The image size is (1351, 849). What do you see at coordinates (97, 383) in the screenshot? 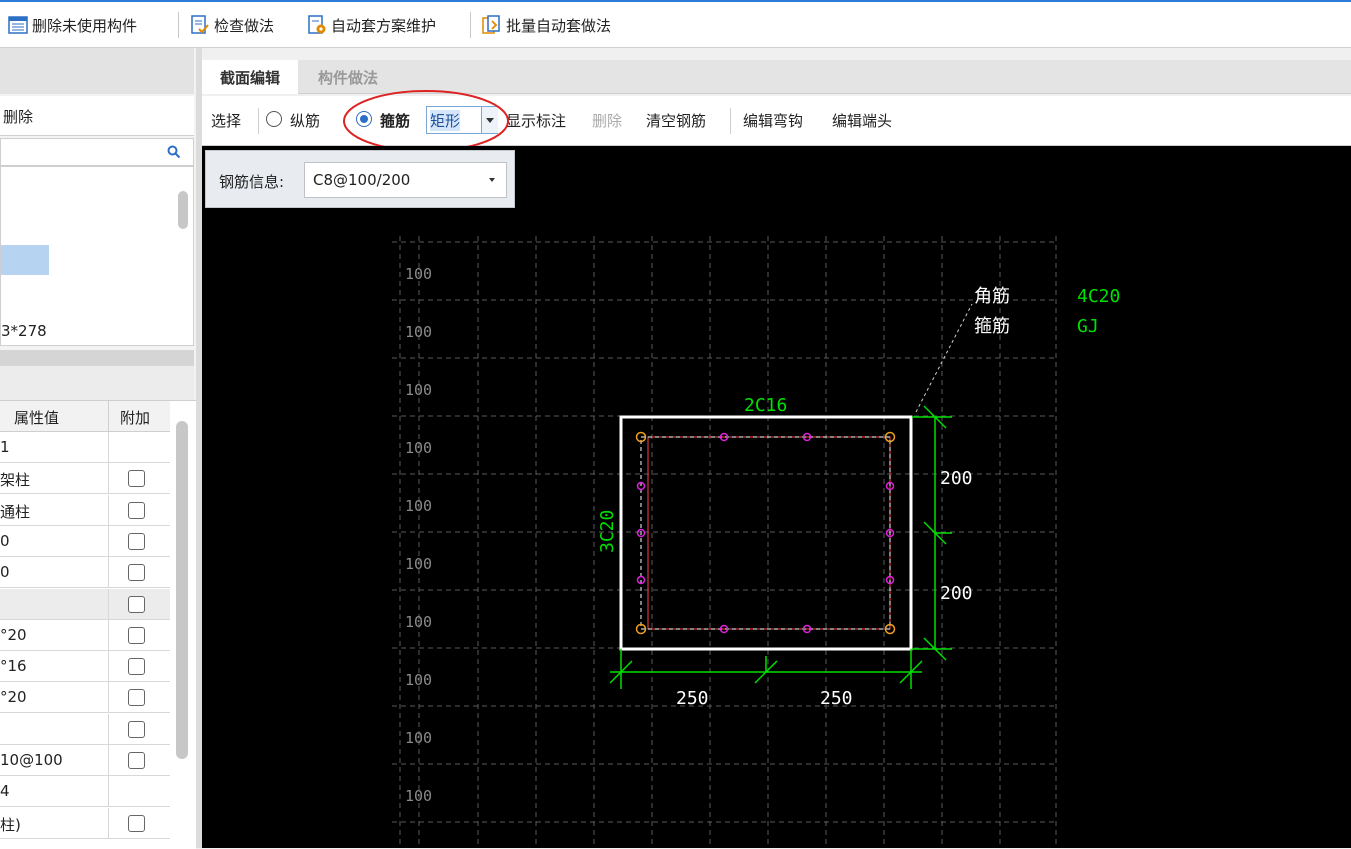
I see `property-header` at bounding box center [97, 383].